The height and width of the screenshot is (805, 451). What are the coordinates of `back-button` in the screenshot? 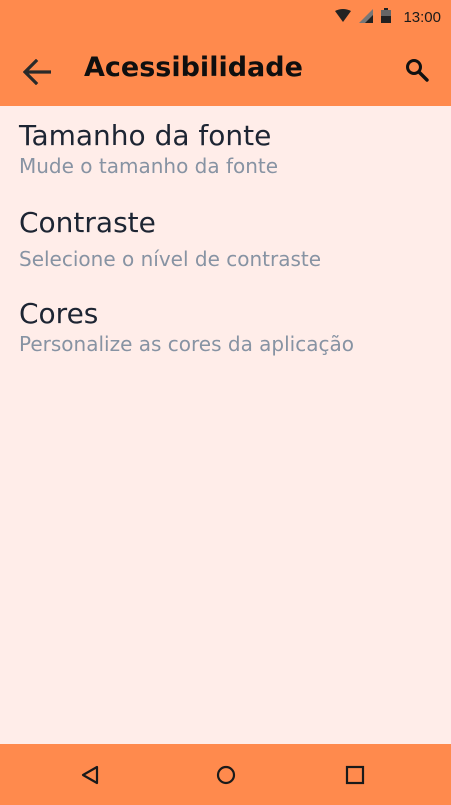 It's located at (38, 72).